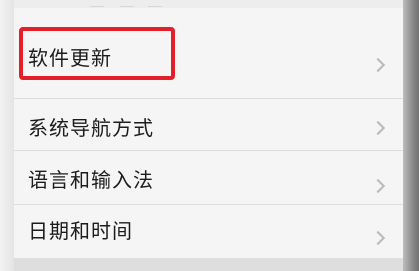 The width and height of the screenshot is (419, 271). Describe the element at coordinates (91, 180) in the screenshot. I see `menu-item-label: 语言和输入法` at that location.